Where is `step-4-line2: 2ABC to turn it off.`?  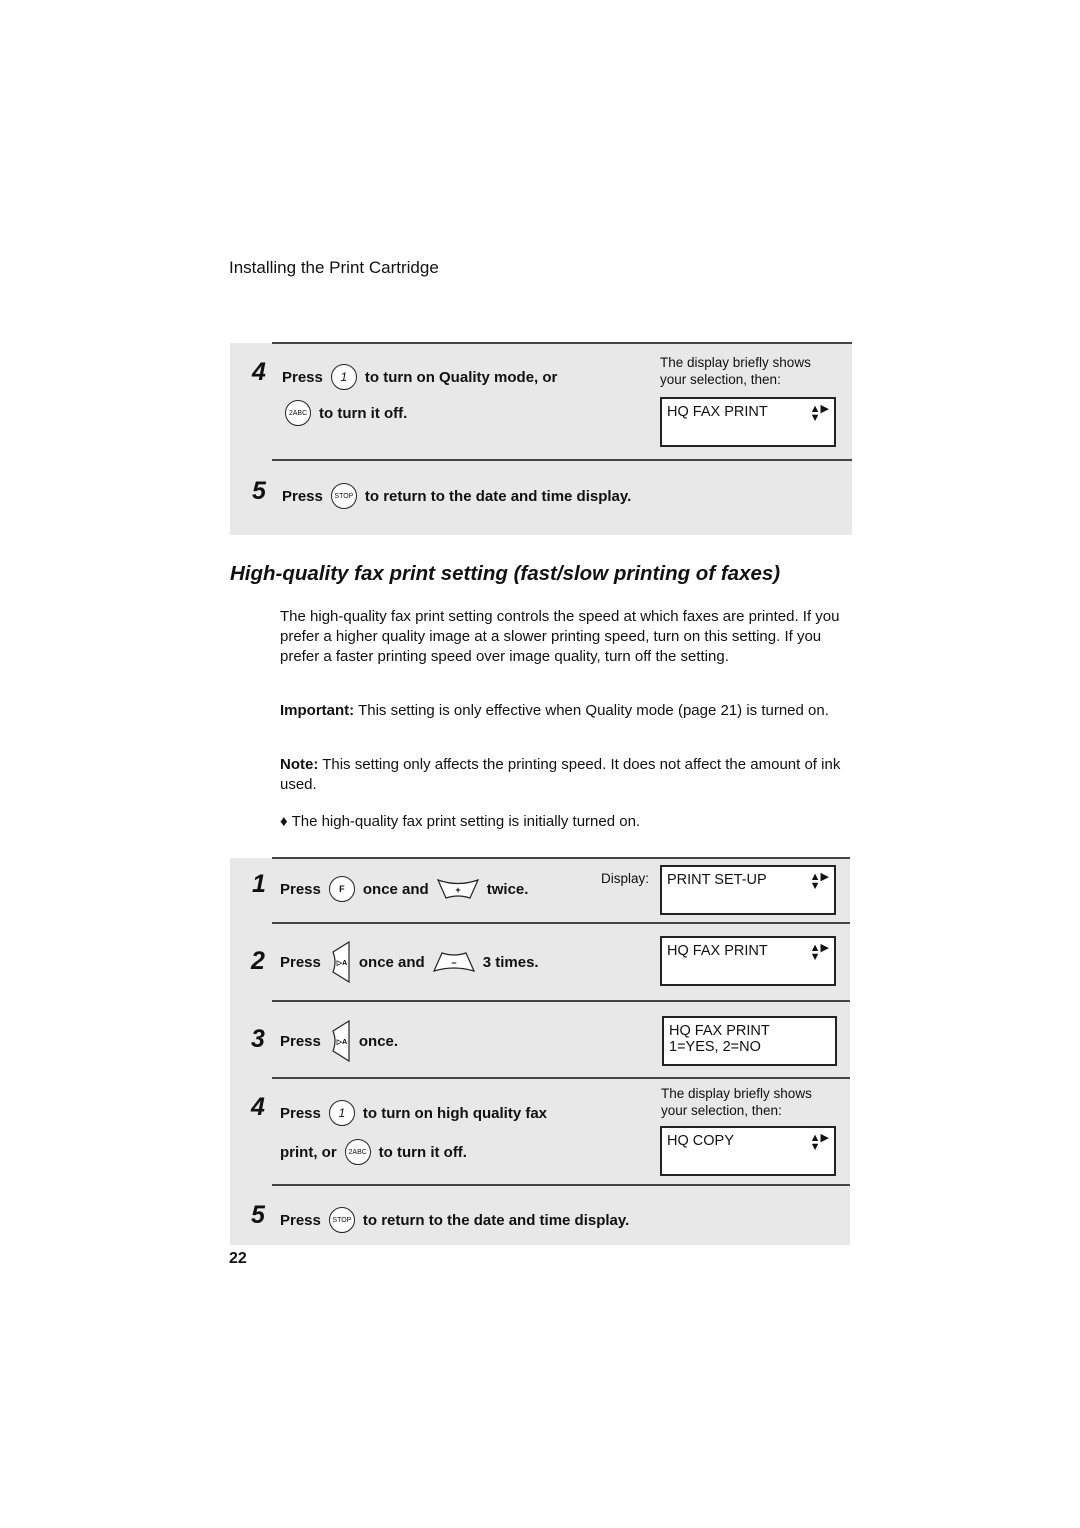
step-4-line2: 2ABC to turn it off. is located at coordinates (346, 413).